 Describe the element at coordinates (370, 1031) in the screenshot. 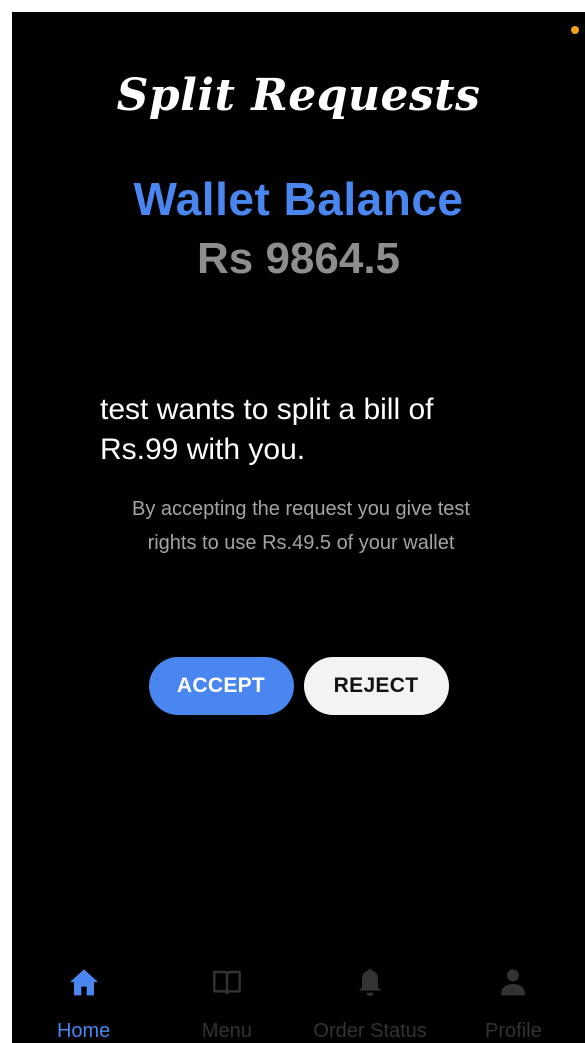

I see `nav-label-order-status: Order Status` at that location.